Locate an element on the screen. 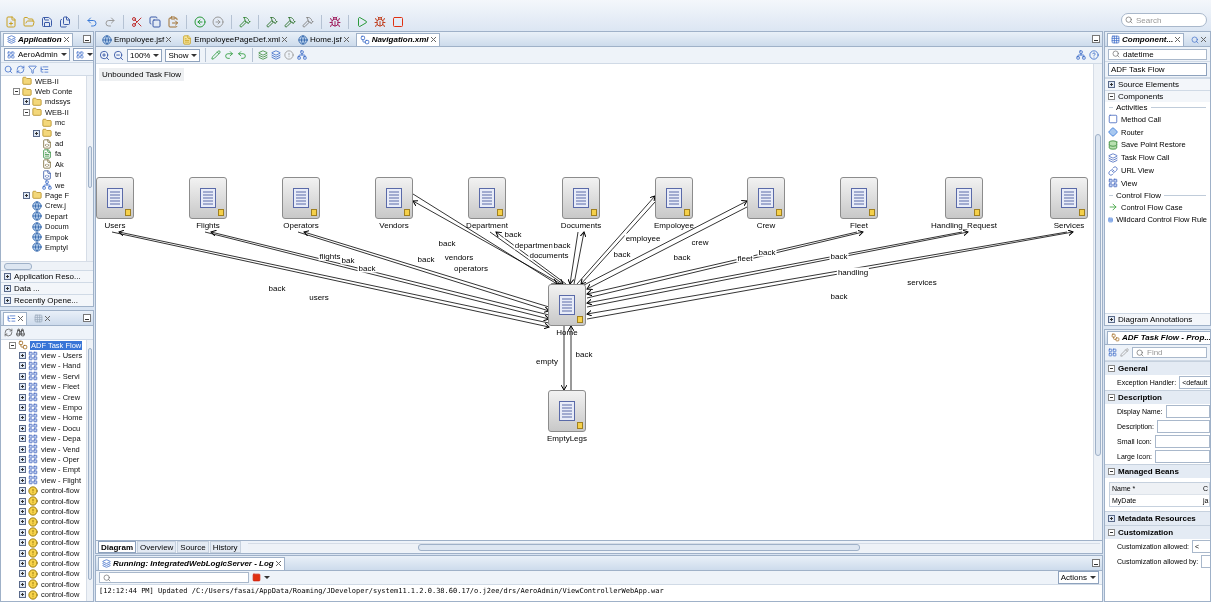  editor-tab: EmpoloyeePageDef.xml is located at coordinates (235, 39).